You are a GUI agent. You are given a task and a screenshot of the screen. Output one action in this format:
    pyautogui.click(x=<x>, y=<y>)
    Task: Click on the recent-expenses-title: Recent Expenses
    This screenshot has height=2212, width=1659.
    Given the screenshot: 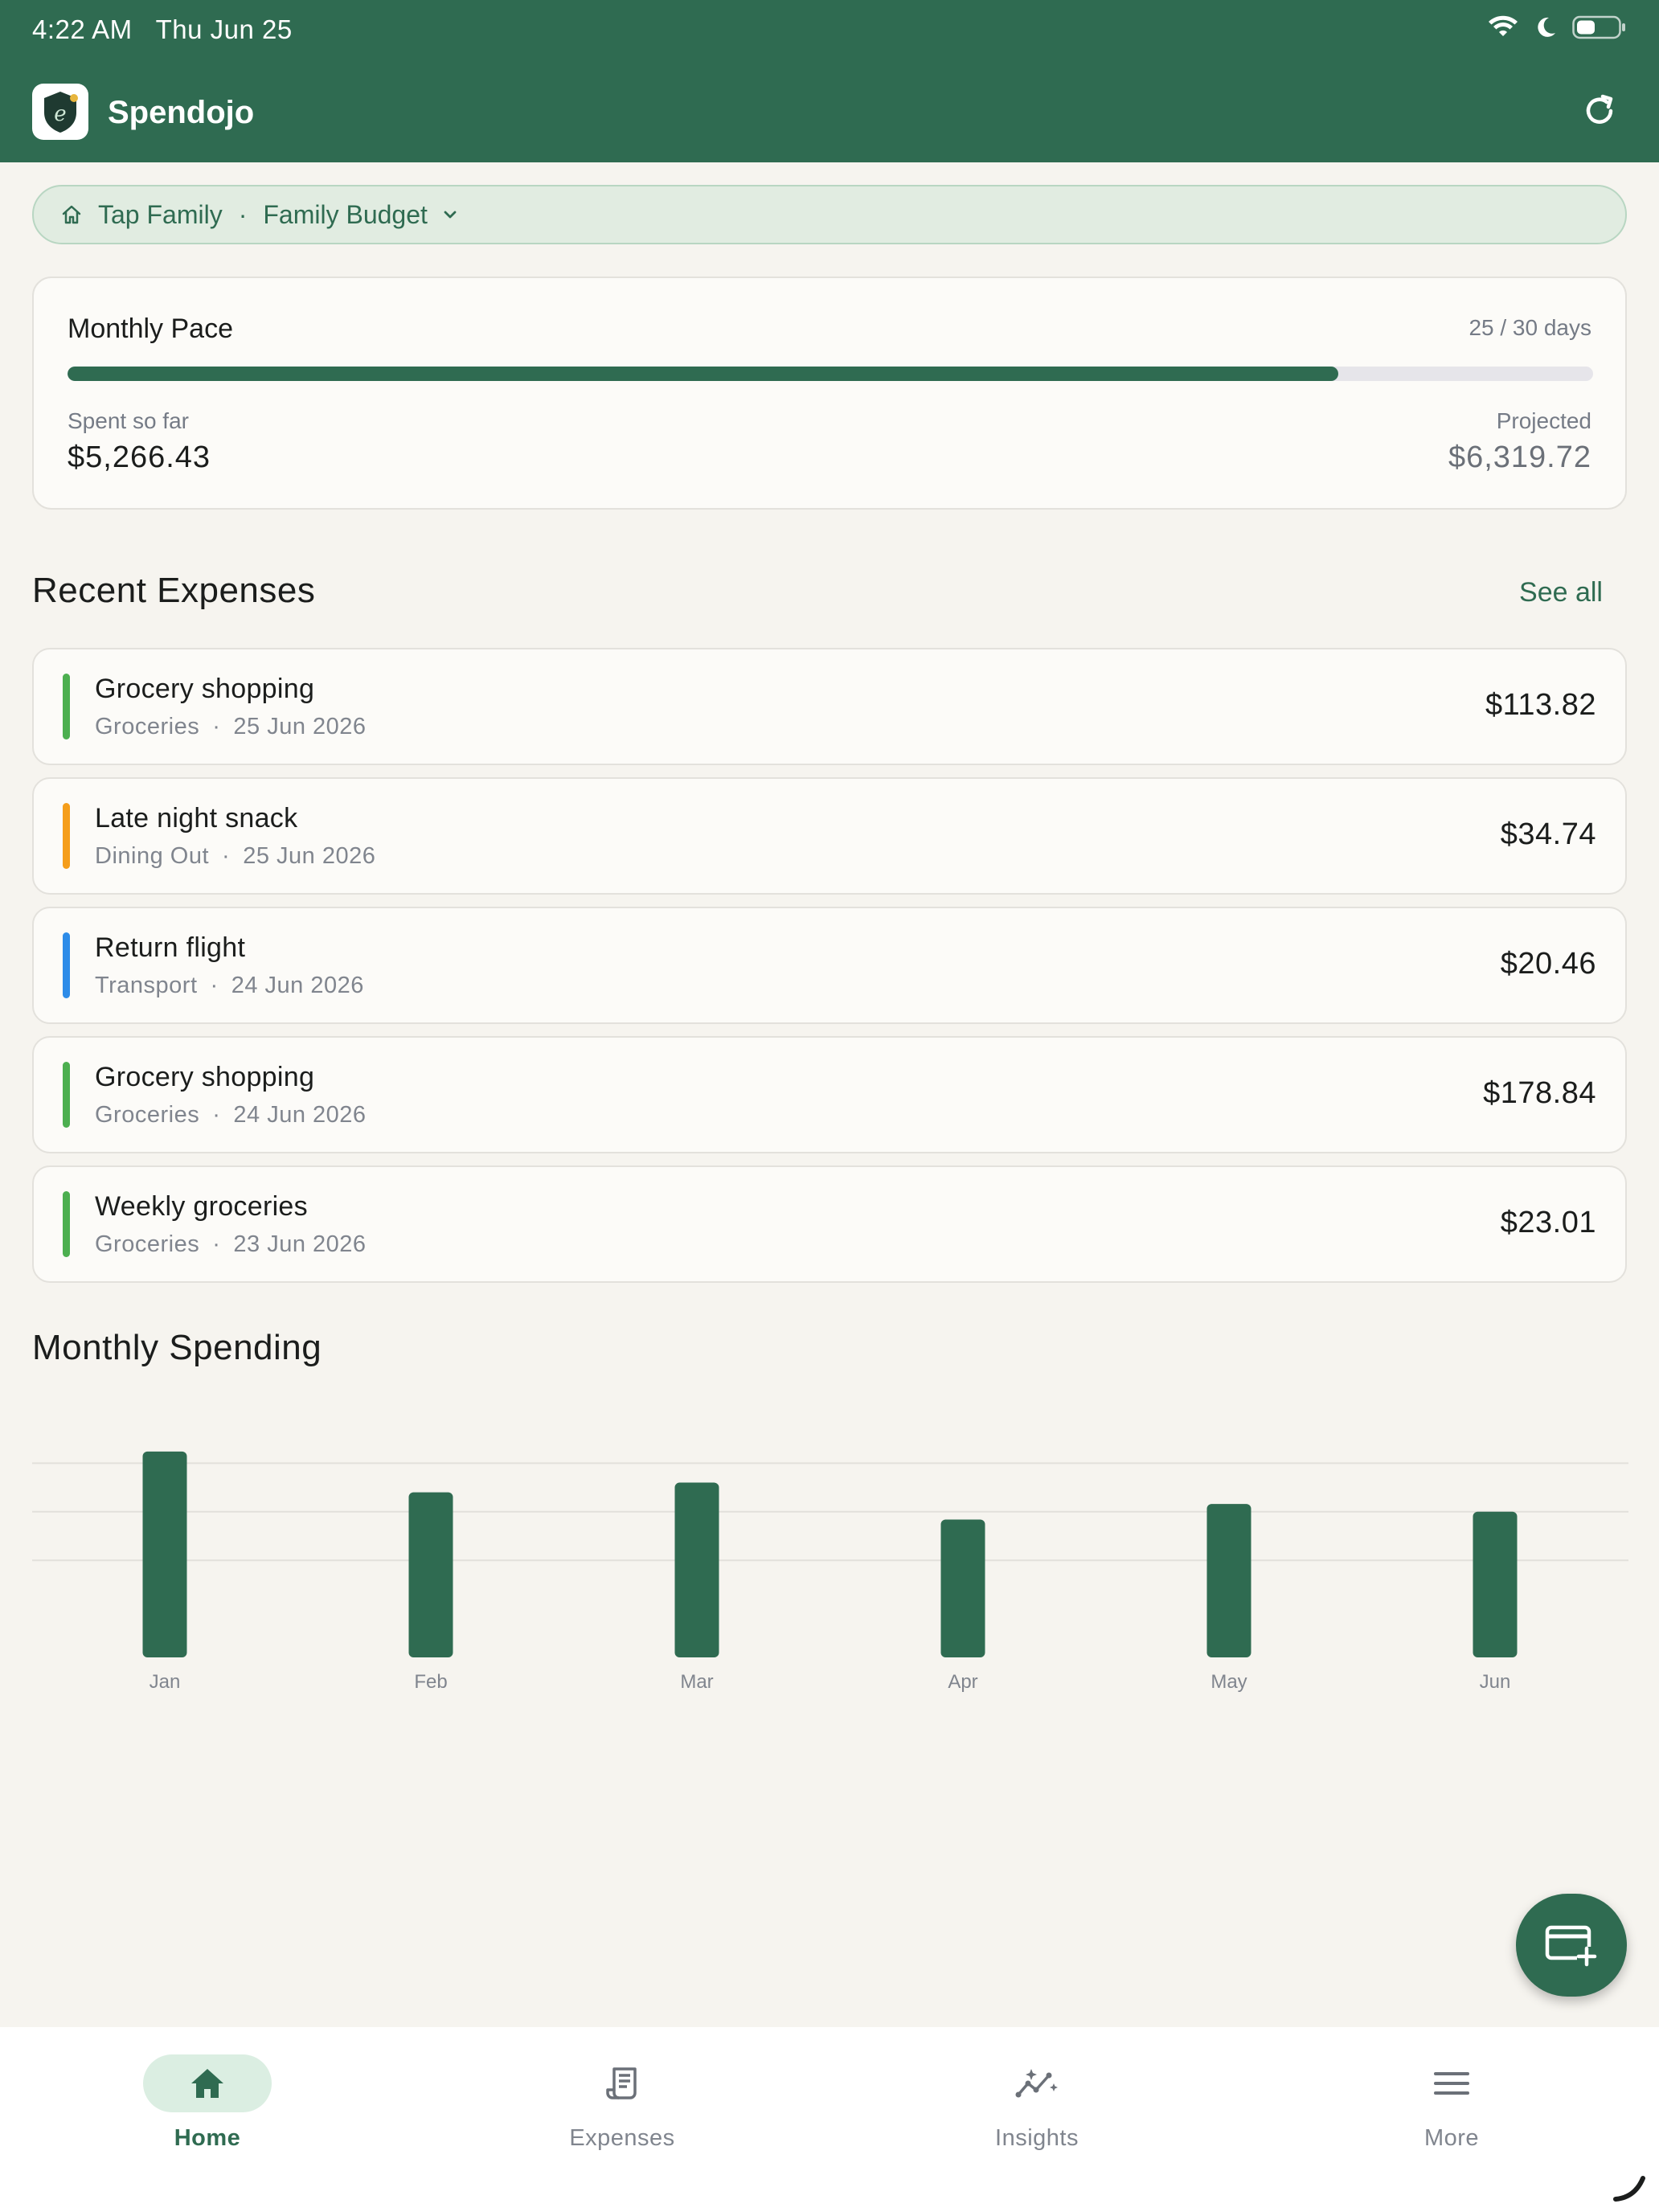 What is the action you would take?
    pyautogui.click(x=174, y=590)
    